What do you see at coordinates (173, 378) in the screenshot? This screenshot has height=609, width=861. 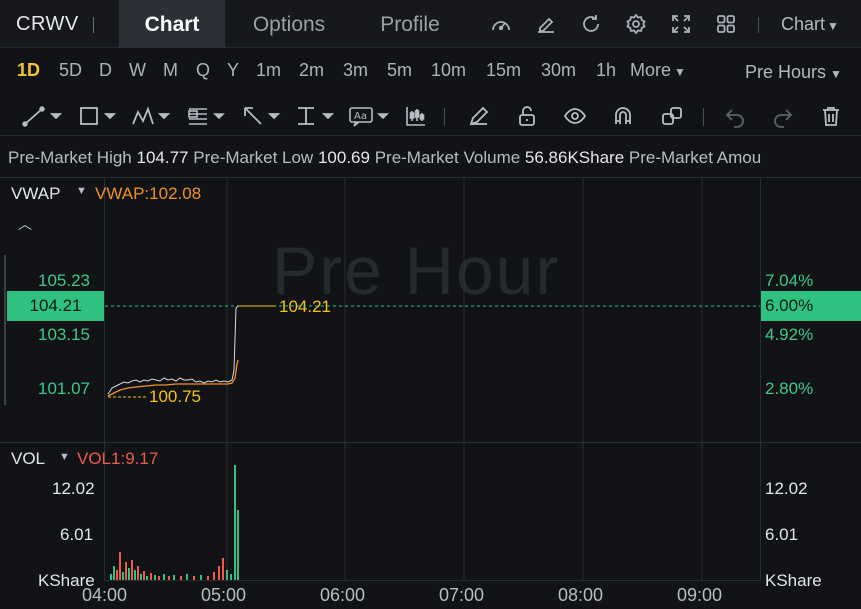 I see `vwap-line` at bounding box center [173, 378].